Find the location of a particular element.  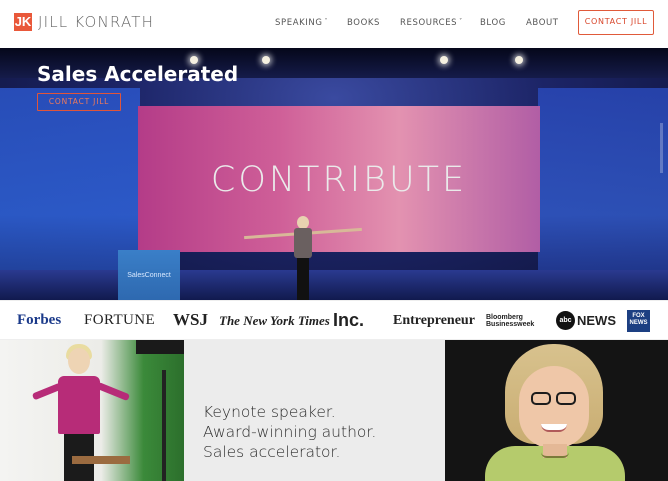

nav-item-label: BLOG is located at coordinates (493, 23).